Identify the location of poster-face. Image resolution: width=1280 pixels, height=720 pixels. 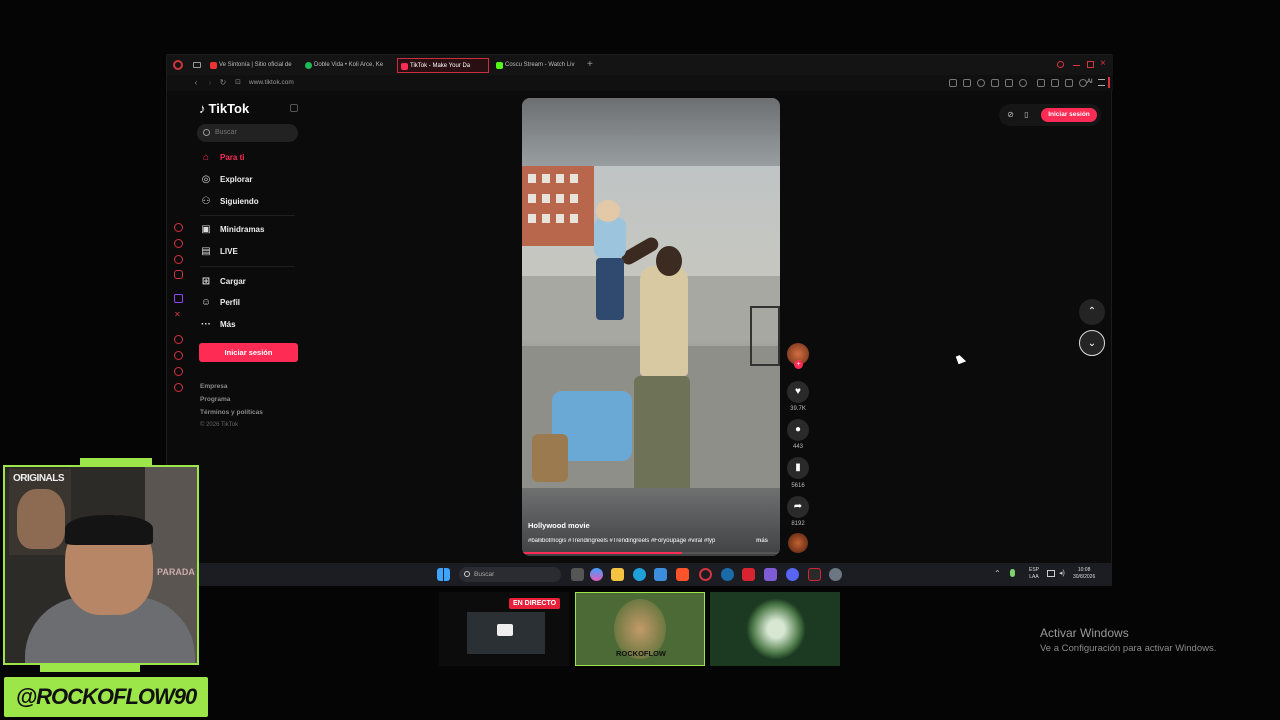
(41, 519).